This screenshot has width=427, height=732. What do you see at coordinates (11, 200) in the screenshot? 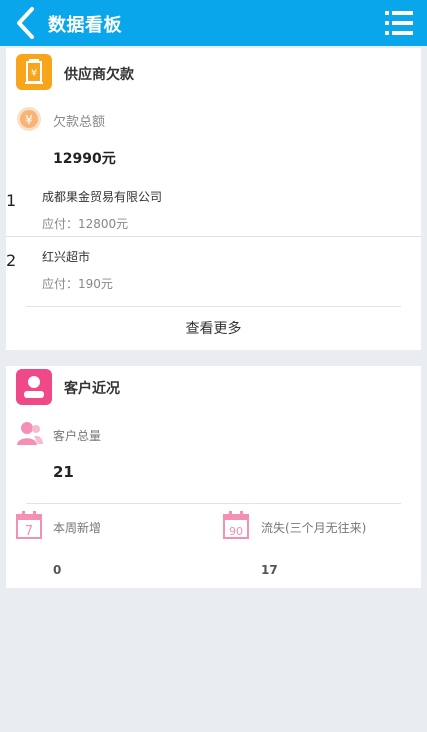
I see `list-index: 1` at bounding box center [11, 200].